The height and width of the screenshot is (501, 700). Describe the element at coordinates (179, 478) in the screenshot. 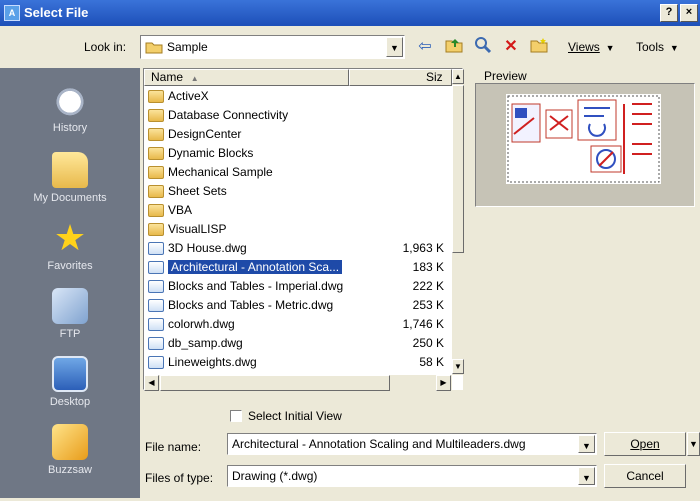

I see `files-of-type-label: Files of type:` at that location.